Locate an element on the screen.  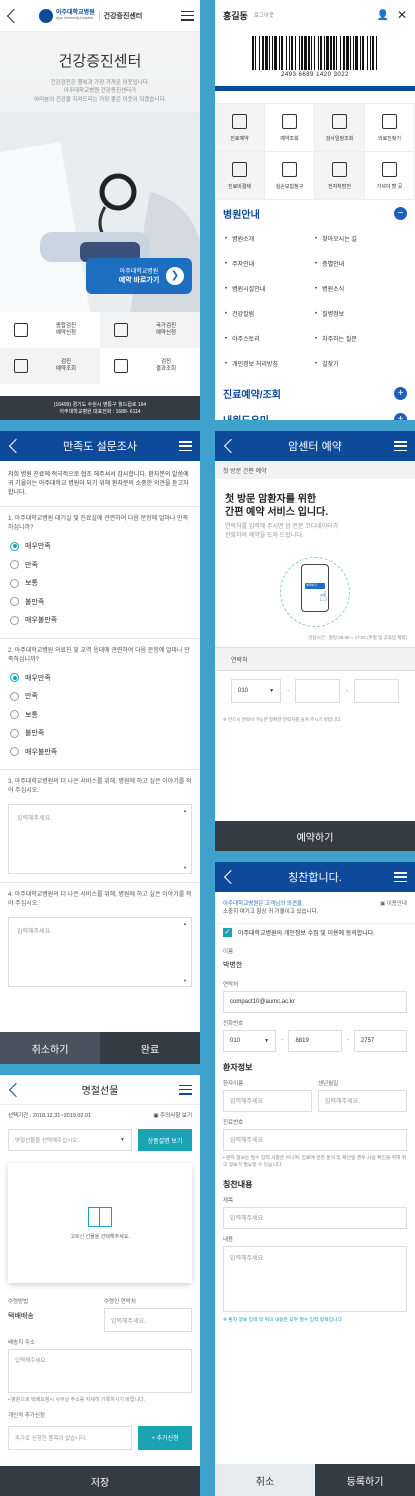
receiver-phone-input: 입력해주세요. is located at coordinates (148, 1320).